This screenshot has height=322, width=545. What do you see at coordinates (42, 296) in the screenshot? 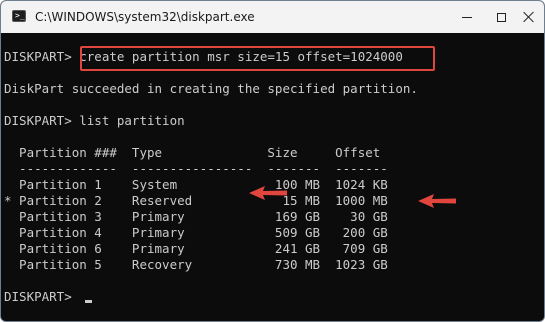
I see `prompt-line: DISKPART>` at bounding box center [42, 296].